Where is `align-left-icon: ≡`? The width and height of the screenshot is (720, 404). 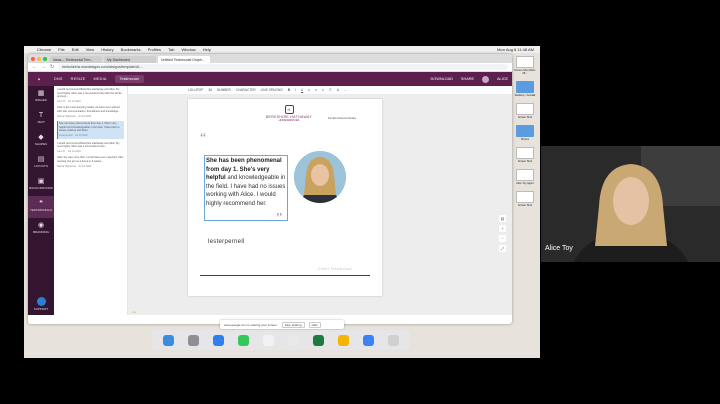
align-left-icon: ≡ is located at coordinates (309, 90).